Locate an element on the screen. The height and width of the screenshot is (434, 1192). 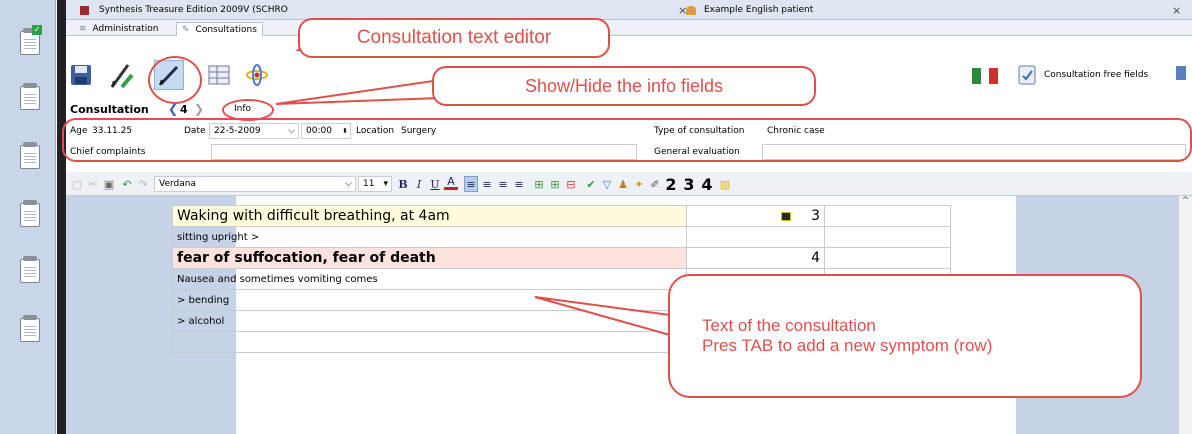
table-row: > alcohol is located at coordinates (561, 321).